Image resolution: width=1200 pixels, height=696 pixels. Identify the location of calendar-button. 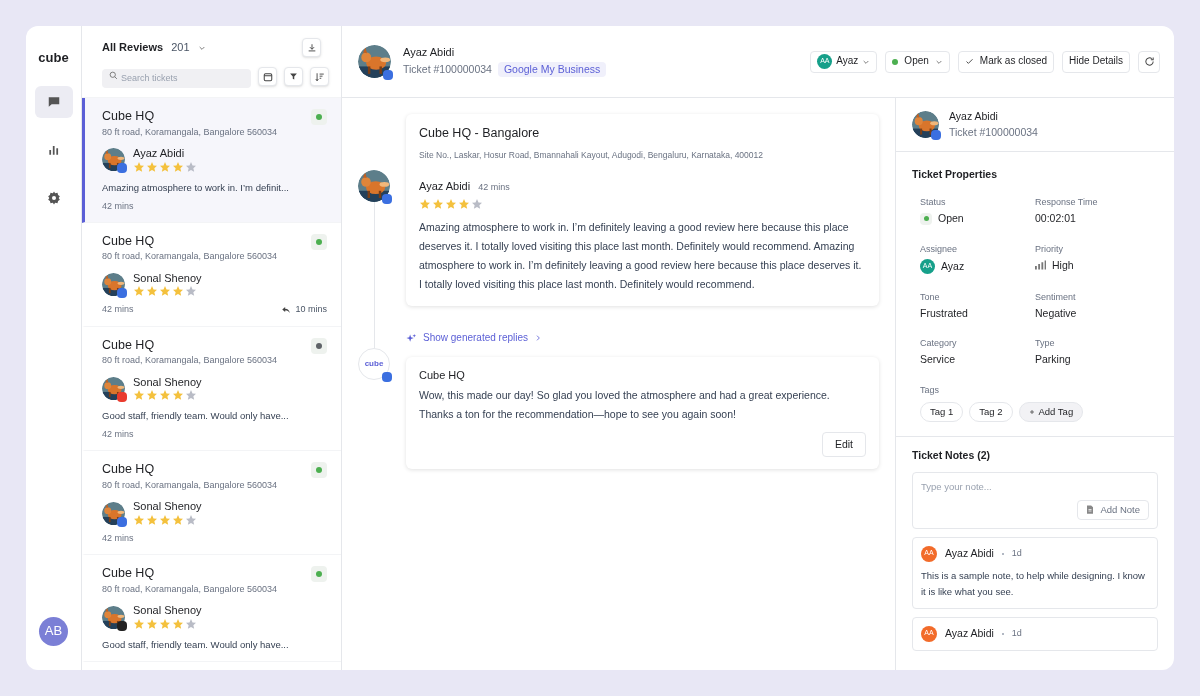
(267, 77).